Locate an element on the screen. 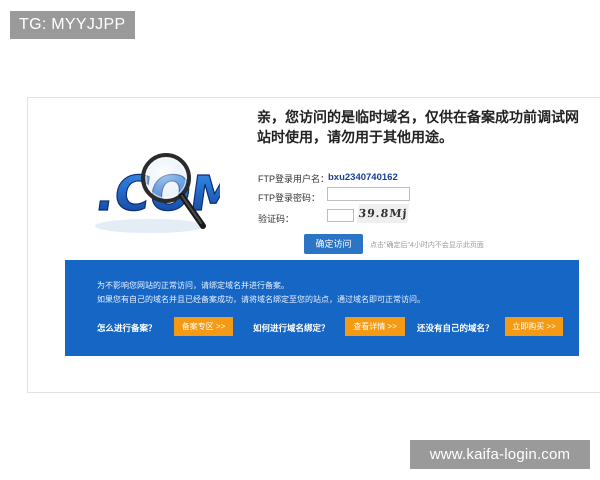 The image size is (600, 480). ftp-password-row: FTP登录密码： is located at coordinates (289, 197).